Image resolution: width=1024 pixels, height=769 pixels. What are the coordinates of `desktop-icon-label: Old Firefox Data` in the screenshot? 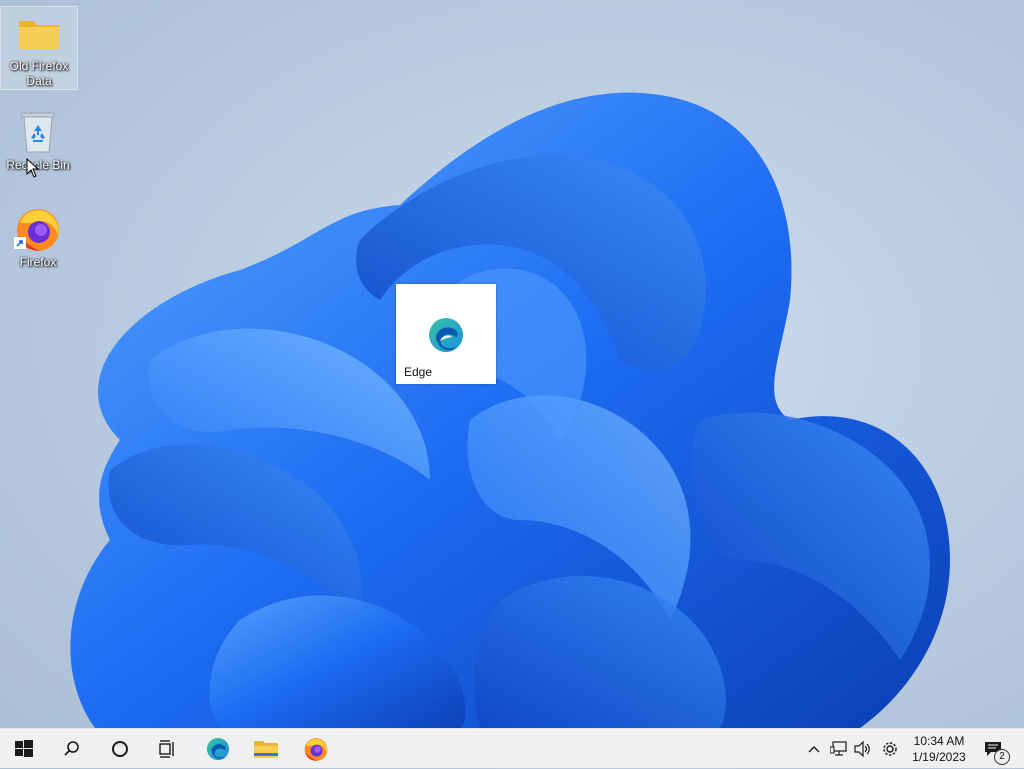 It's located at (39, 73).